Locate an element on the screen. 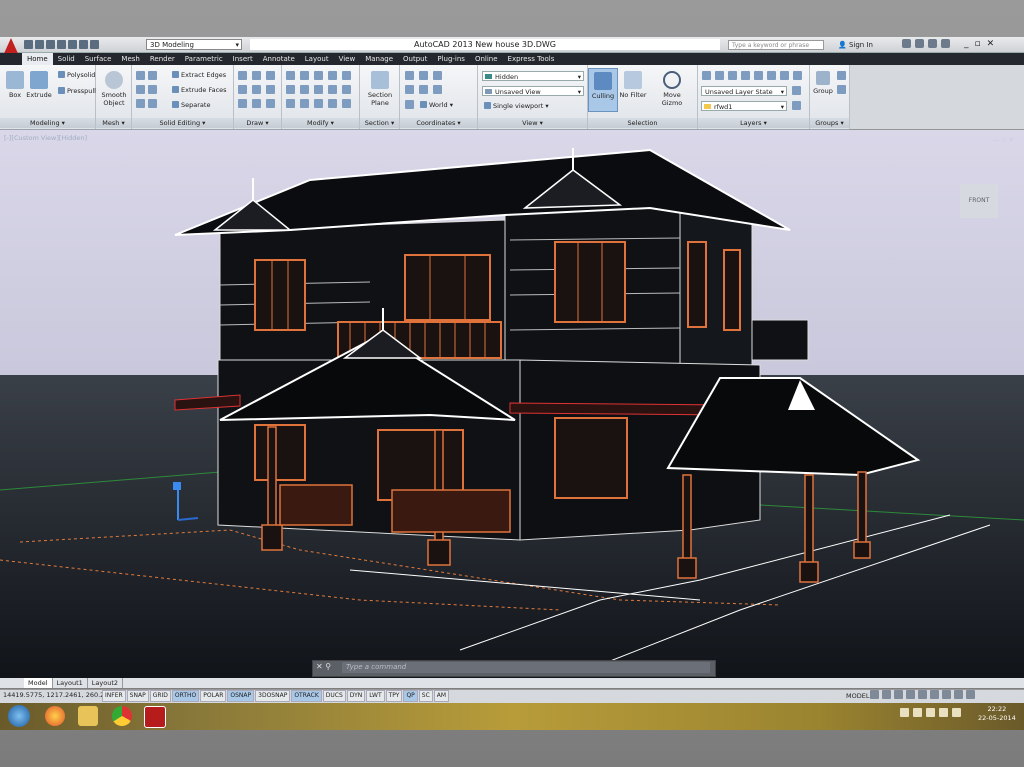 Image resolution: width=1024 pixels, height=767 pixels. minimize-button: _ is located at coordinates (966, 44).